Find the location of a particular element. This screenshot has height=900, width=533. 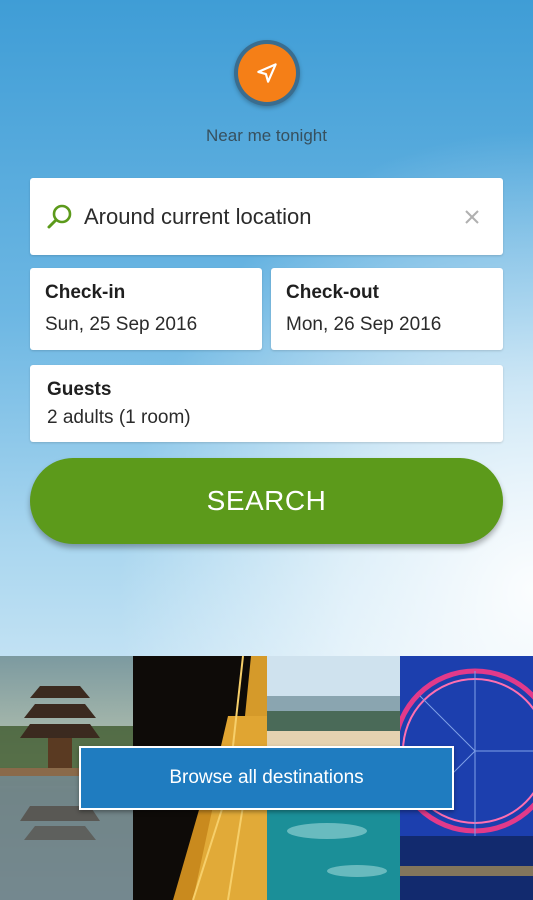

check-out-card: Check-out Mon, 26 Sep 2016 is located at coordinates (387, 309).